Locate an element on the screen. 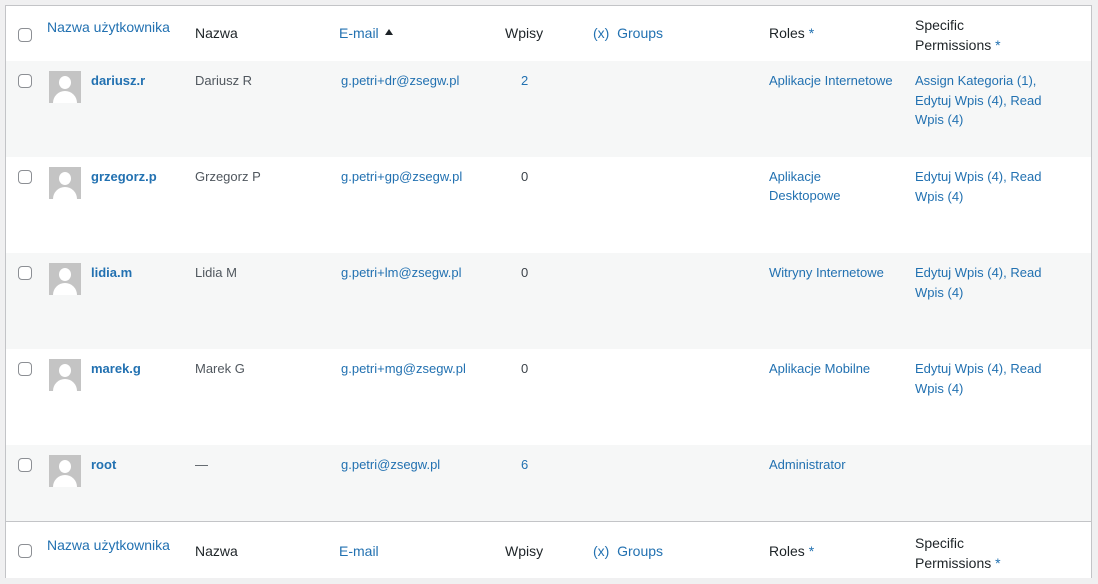 This screenshot has width=1098, height=584. column-email: E-mail is located at coordinates (366, 33).